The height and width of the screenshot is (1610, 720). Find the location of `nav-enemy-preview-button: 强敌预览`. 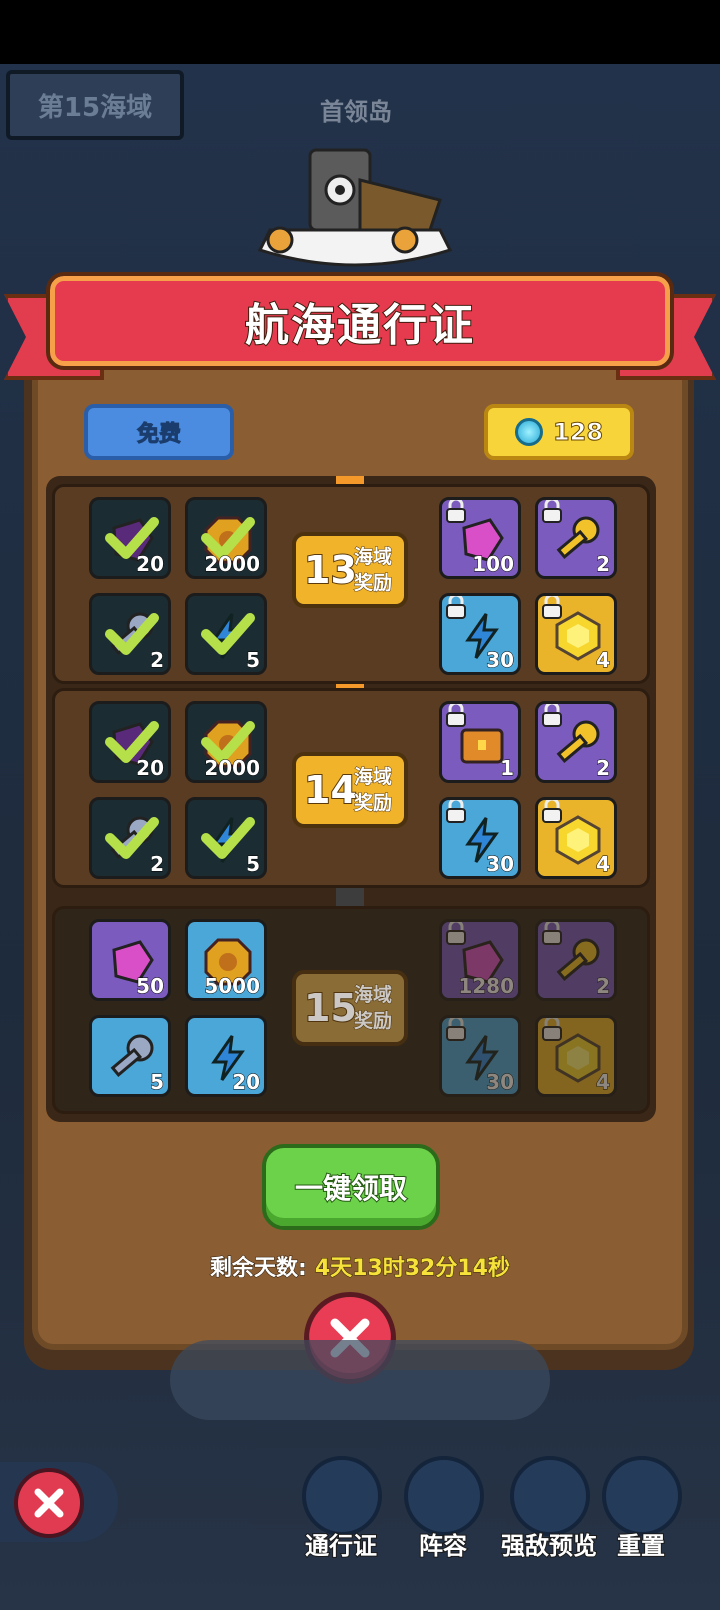

nav-enemy-preview-button: 强敌预览 is located at coordinates (549, 1531).